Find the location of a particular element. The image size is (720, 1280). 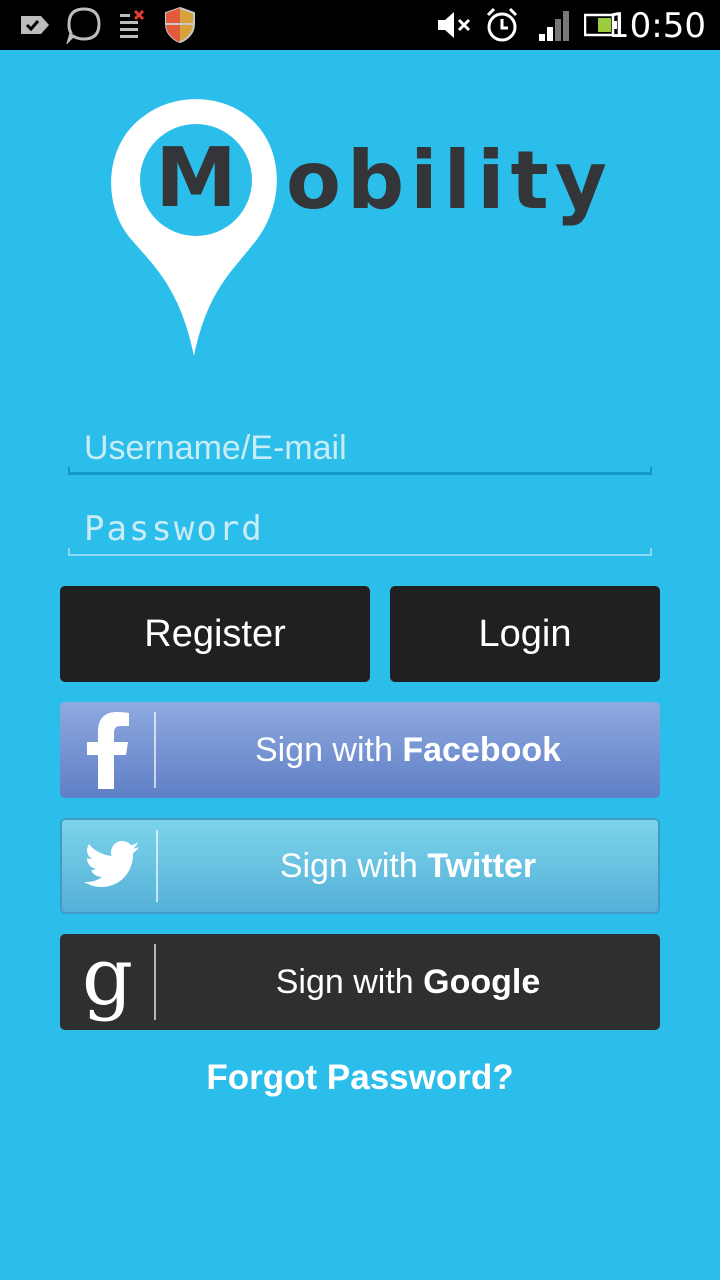

register-button: Register is located at coordinates (215, 634).